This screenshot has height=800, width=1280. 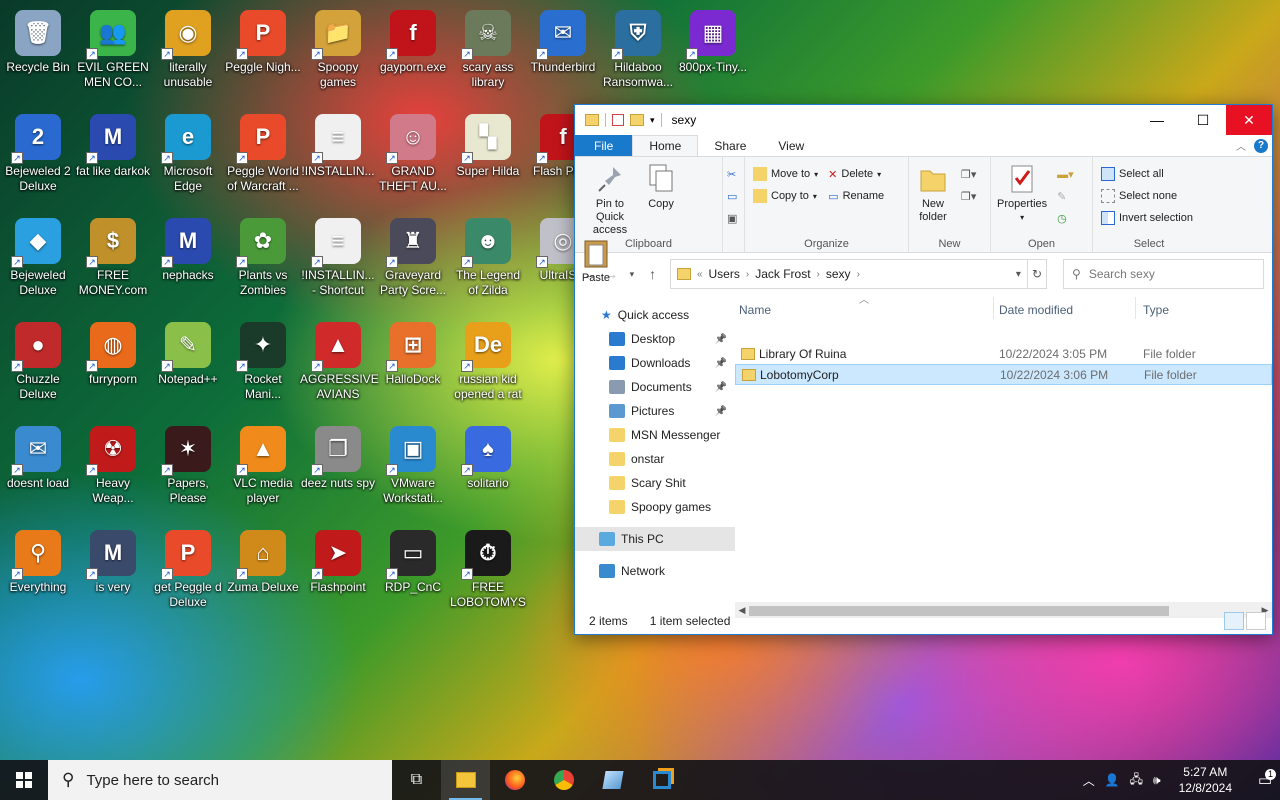 What do you see at coordinates (655, 571) in the screenshot?
I see `nav-network: Network` at bounding box center [655, 571].